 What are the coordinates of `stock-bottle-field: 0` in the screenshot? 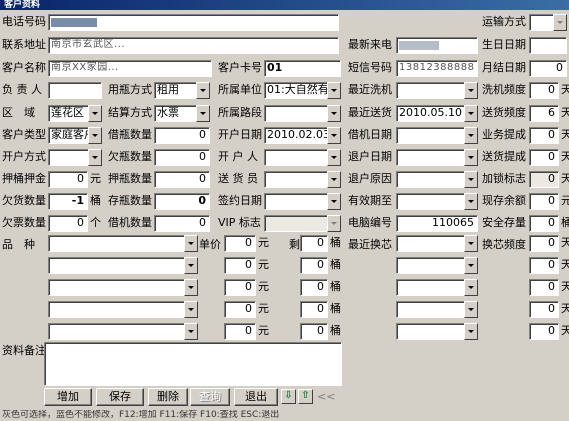 It's located at (182, 201).